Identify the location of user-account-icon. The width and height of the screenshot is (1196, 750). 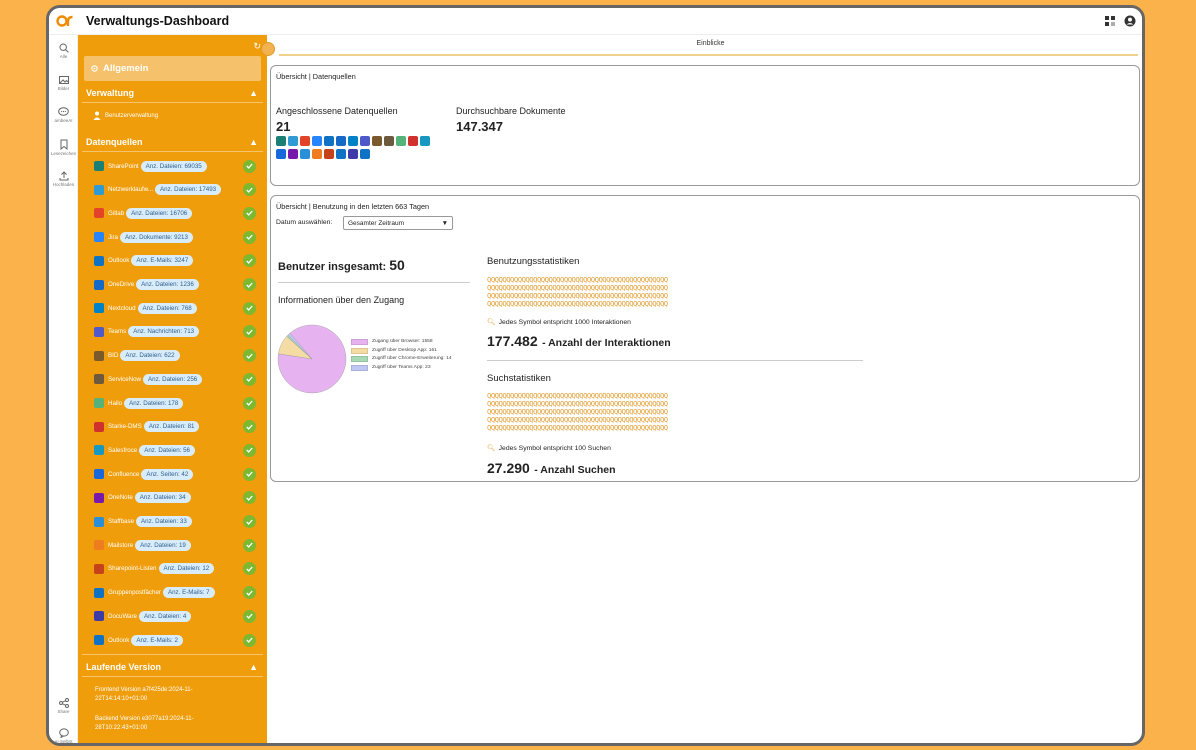
(1130, 20).